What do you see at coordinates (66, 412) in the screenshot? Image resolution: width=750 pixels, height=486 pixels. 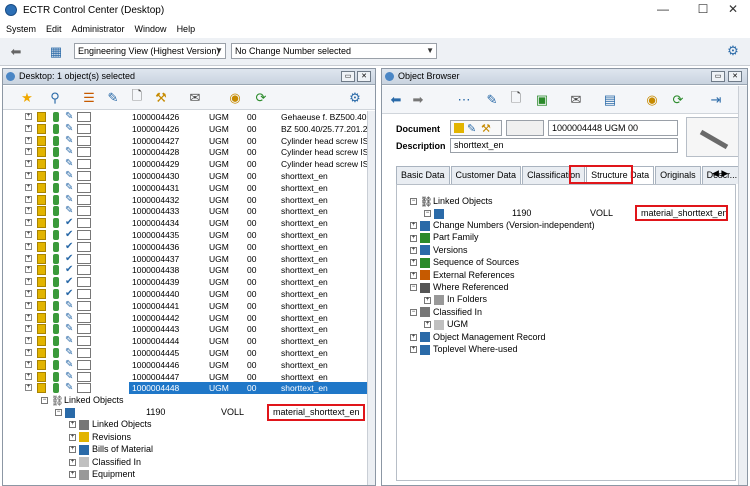 I see `material-node: −` at bounding box center [66, 412].